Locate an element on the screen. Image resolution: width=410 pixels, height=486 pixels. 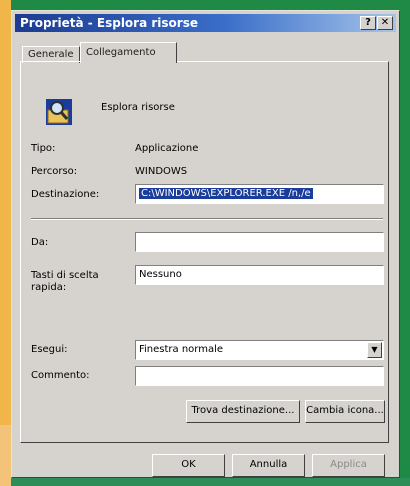
ok-button: OK is located at coordinates (188, 465).